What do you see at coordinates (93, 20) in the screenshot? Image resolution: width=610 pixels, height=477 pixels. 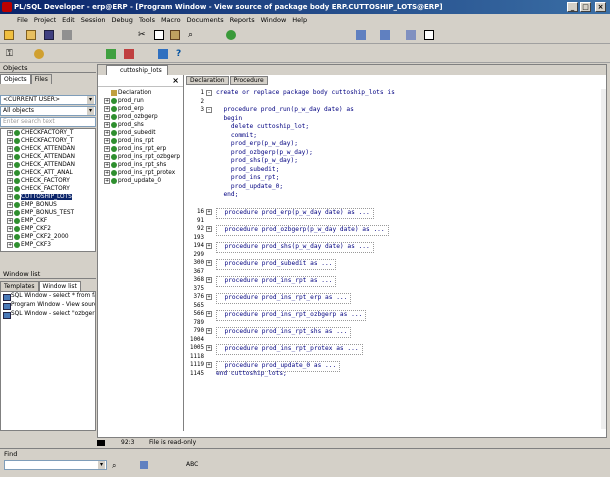 I see `menu-item: Session` at bounding box center [93, 20].